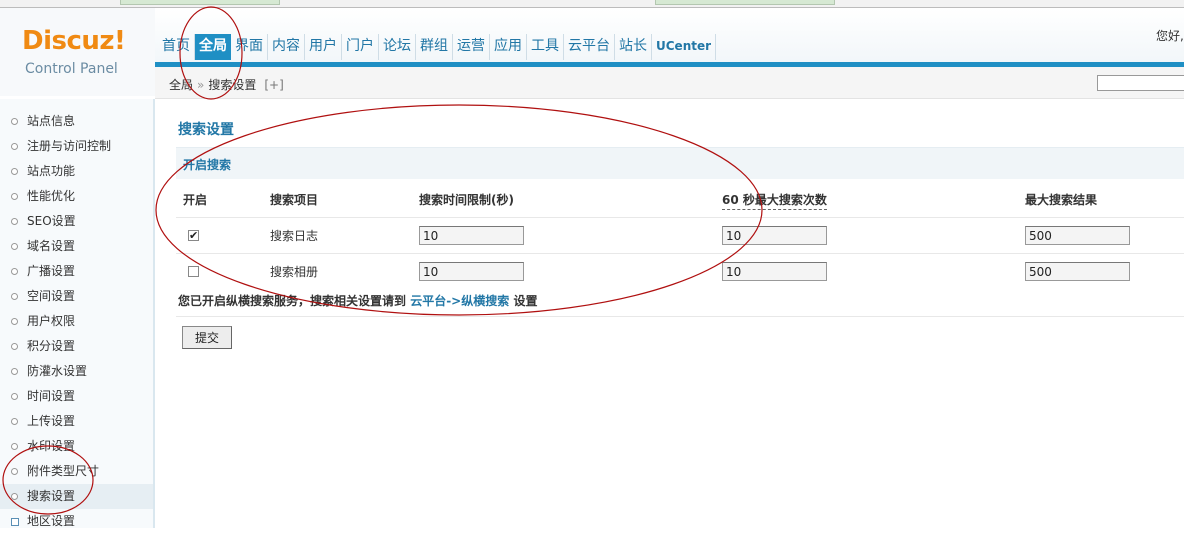 This screenshot has width=1184, height=534. I want to click on cloud-search-link: 云平台->纵横搜索, so click(459, 301).